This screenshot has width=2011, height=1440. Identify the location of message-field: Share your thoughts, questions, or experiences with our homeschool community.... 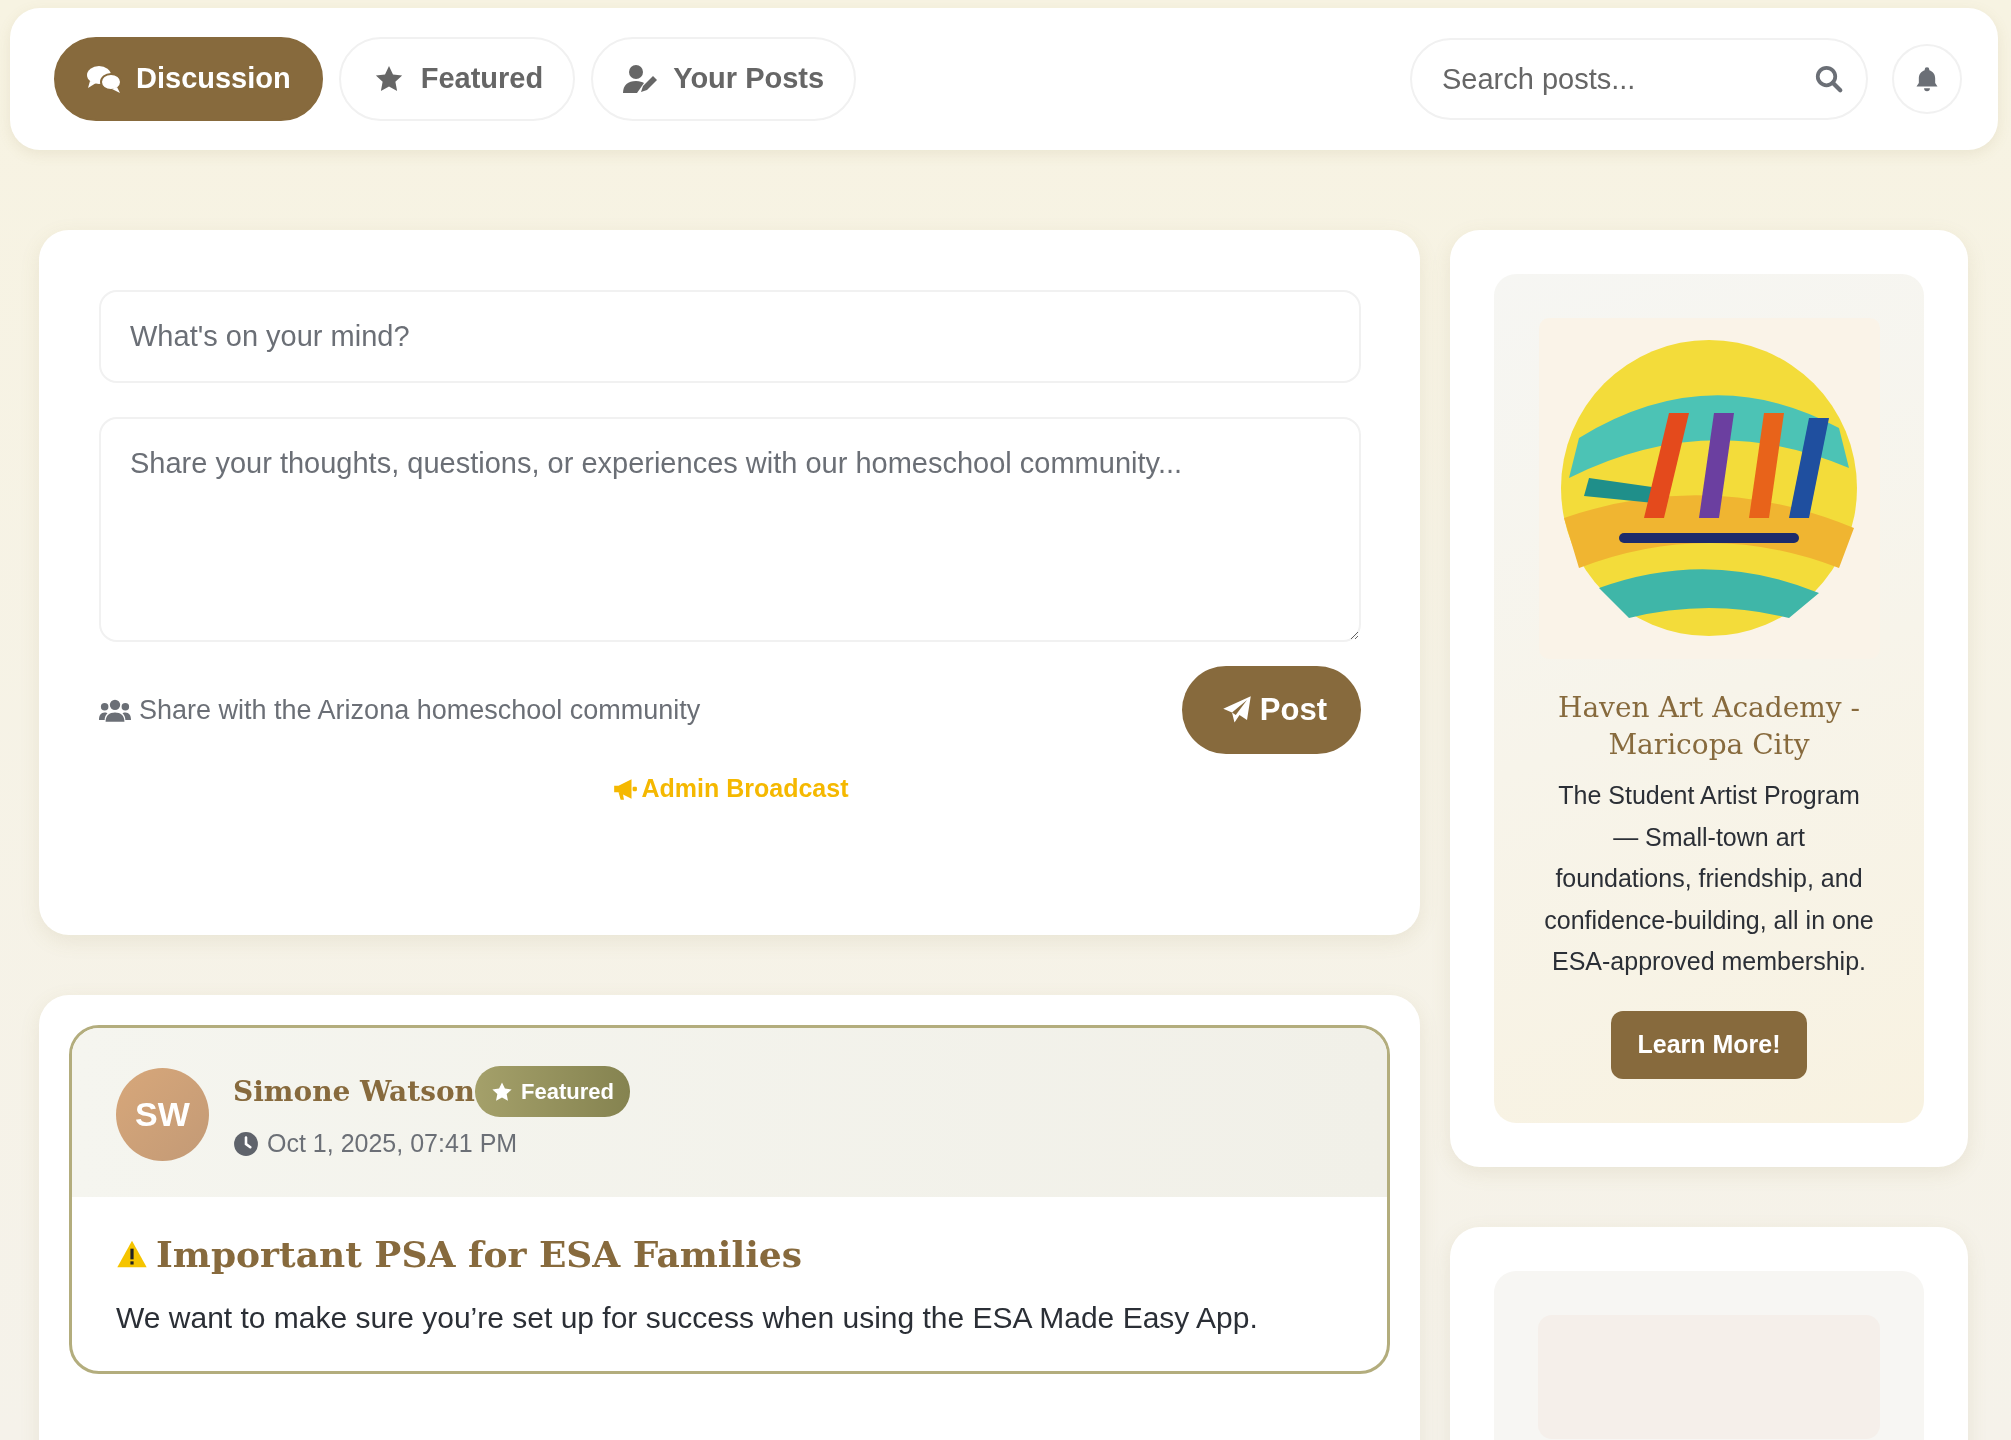
(730, 529).